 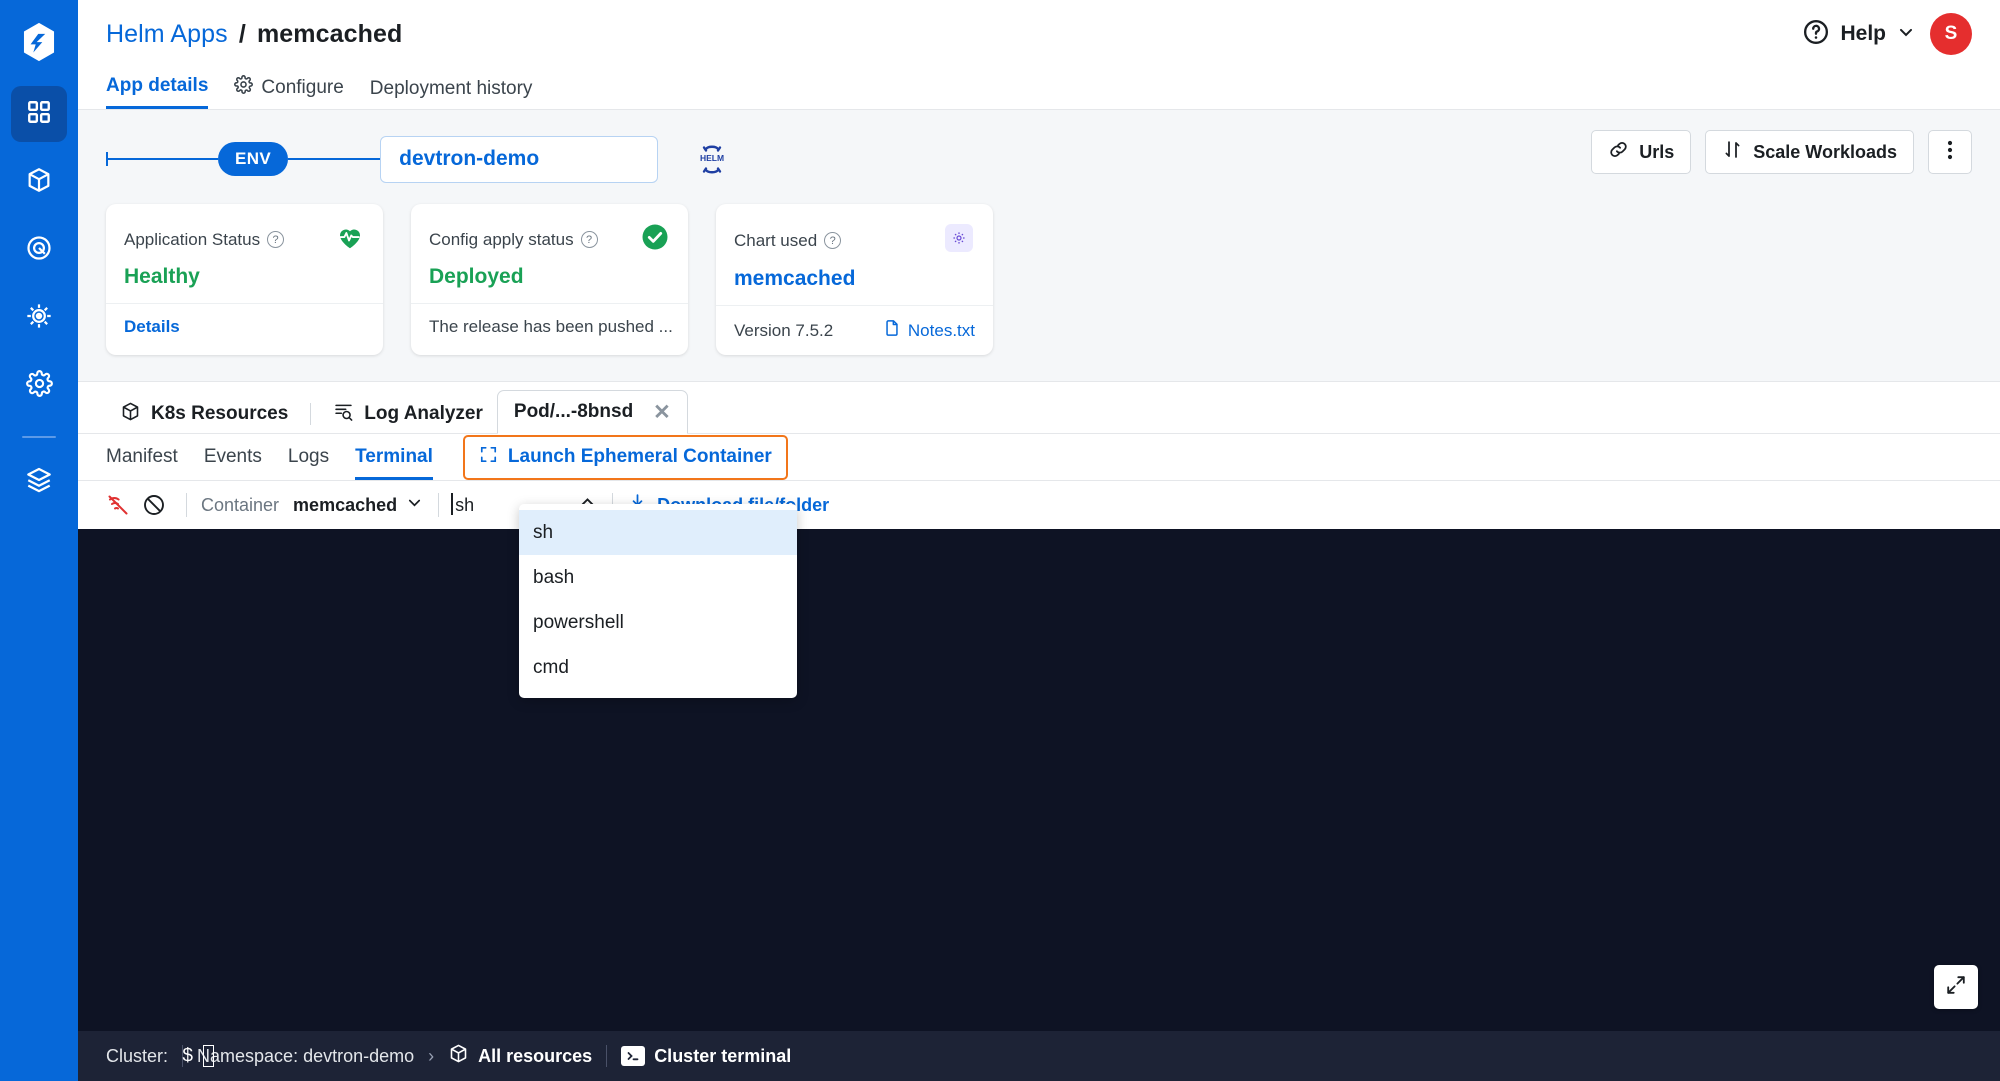 I want to click on card-value: memcached, so click(x=854, y=279).